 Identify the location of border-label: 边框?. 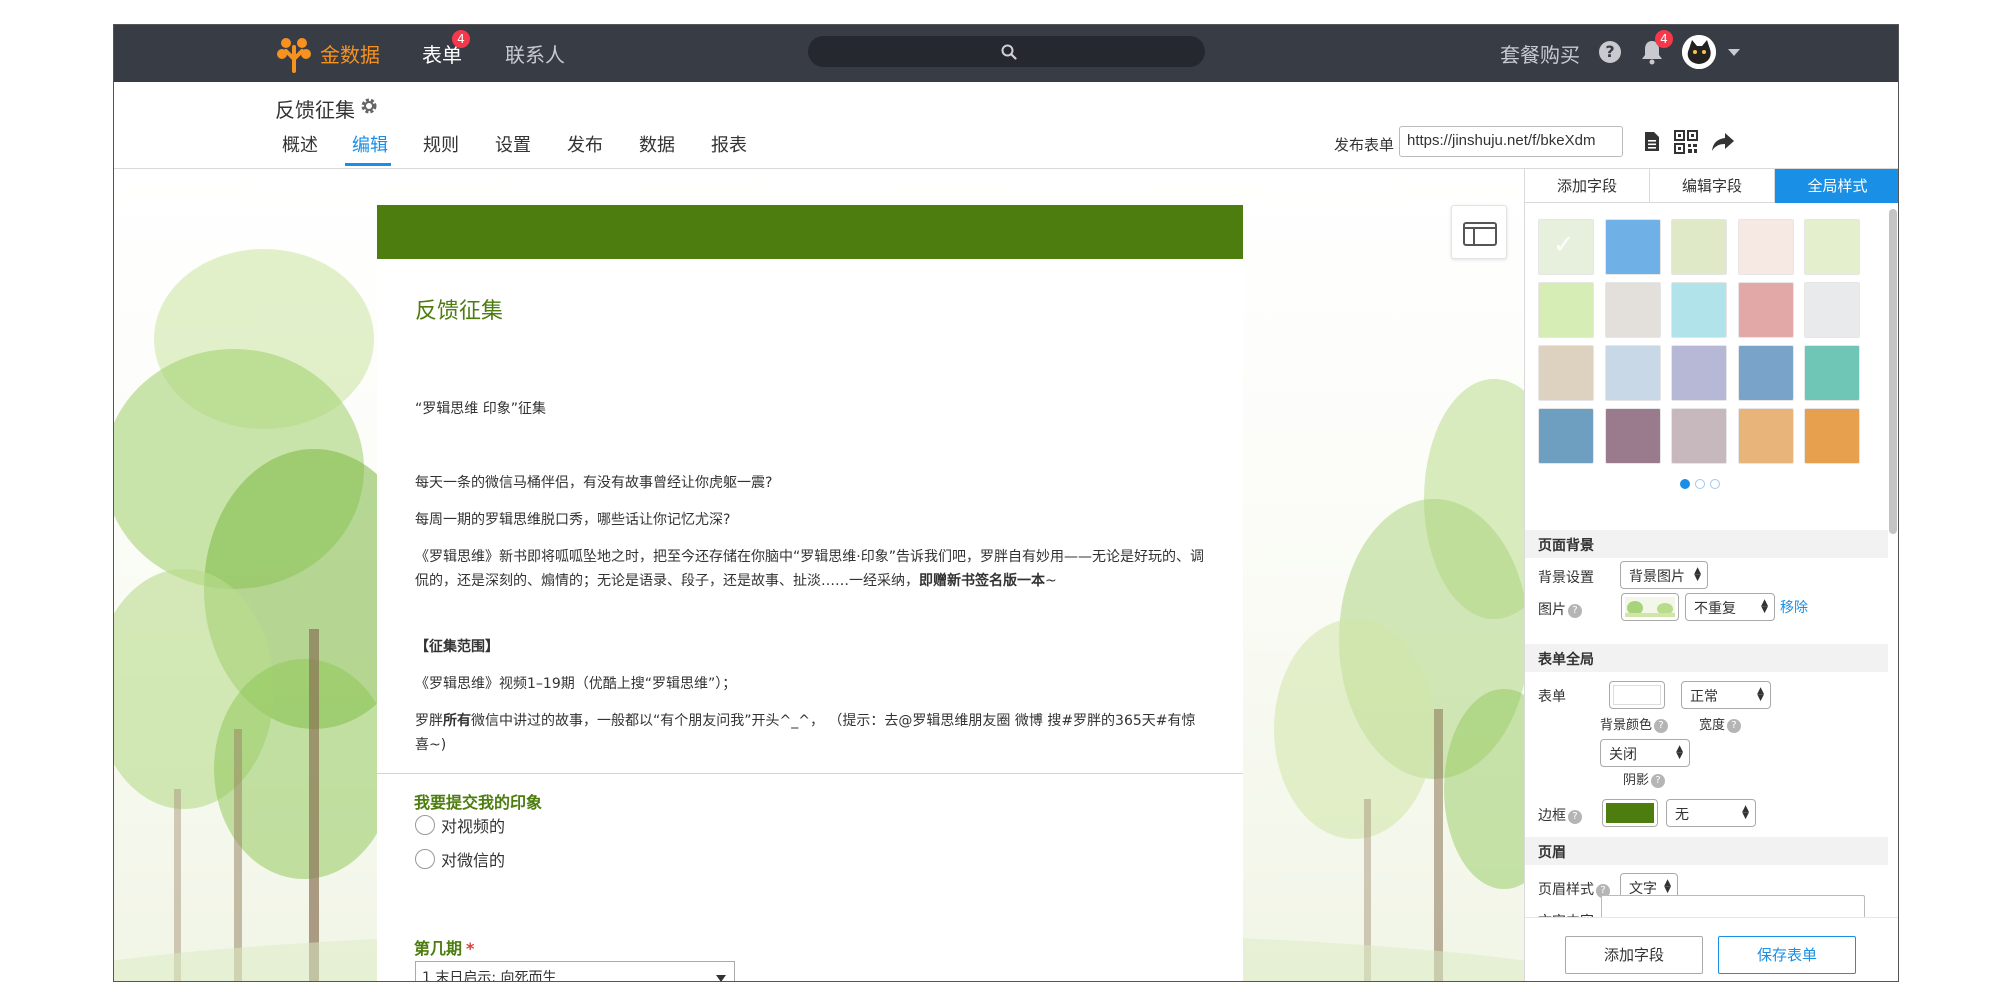
(1560, 815).